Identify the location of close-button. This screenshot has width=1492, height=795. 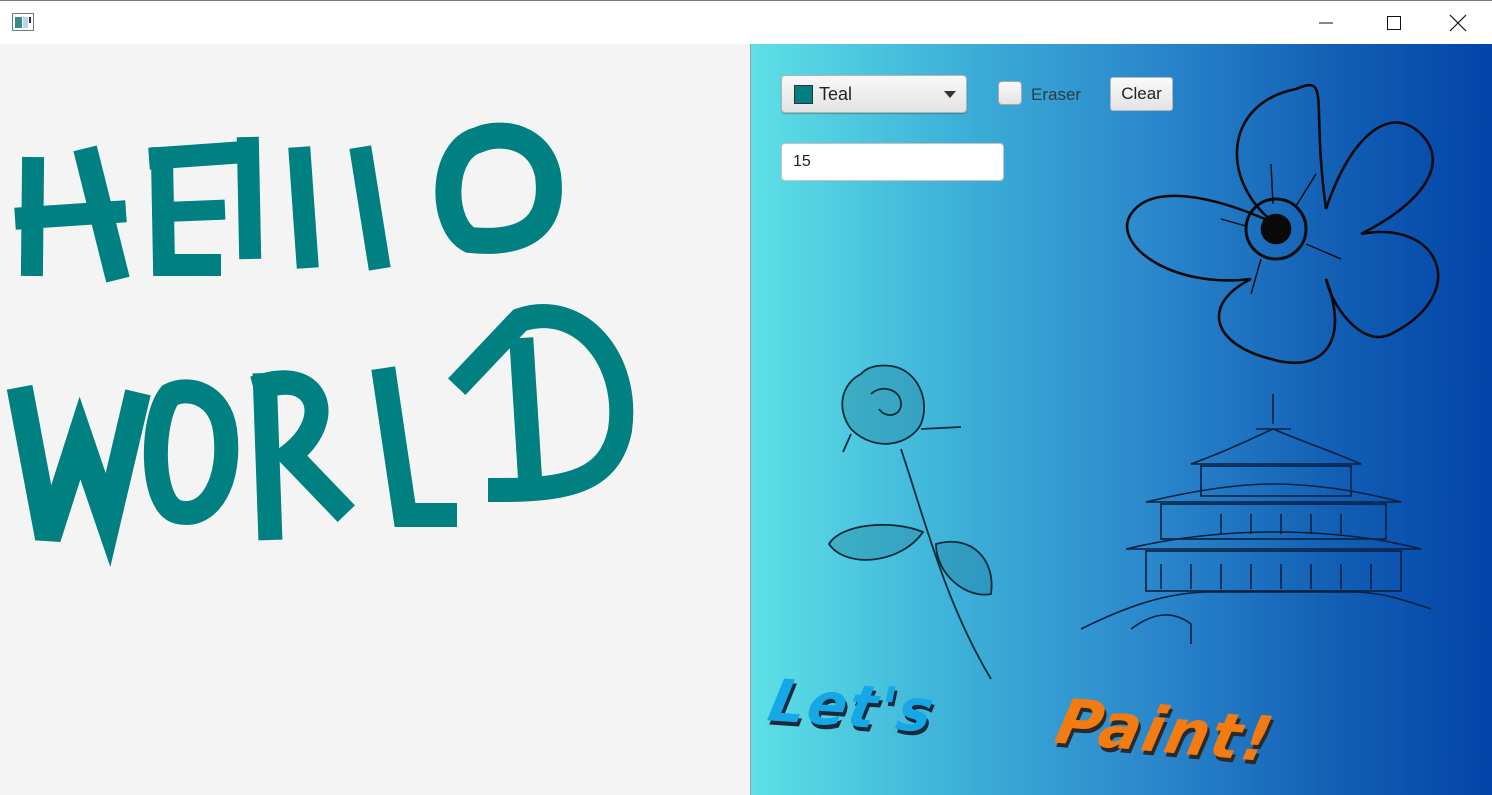
(1458, 23).